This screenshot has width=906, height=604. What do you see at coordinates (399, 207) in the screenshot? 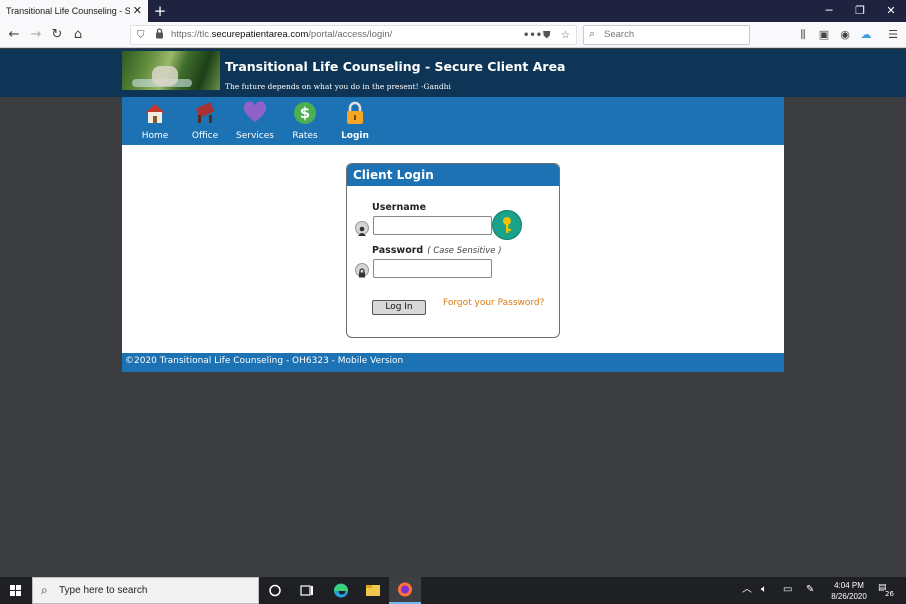
I see `username-label: Username` at bounding box center [399, 207].